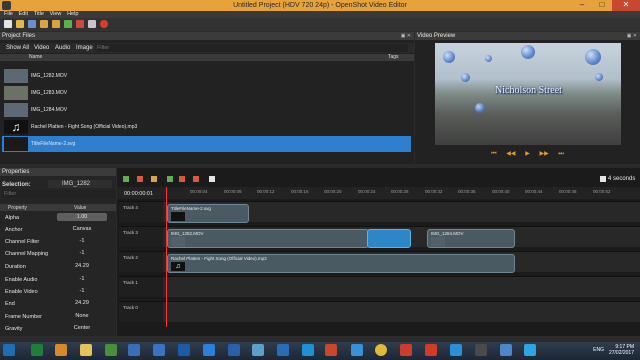 The width and height of the screenshot is (640, 360). What do you see at coordinates (58, 229) in the screenshot?
I see `property-row-anchor: Anchor Canvas` at bounding box center [58, 229].